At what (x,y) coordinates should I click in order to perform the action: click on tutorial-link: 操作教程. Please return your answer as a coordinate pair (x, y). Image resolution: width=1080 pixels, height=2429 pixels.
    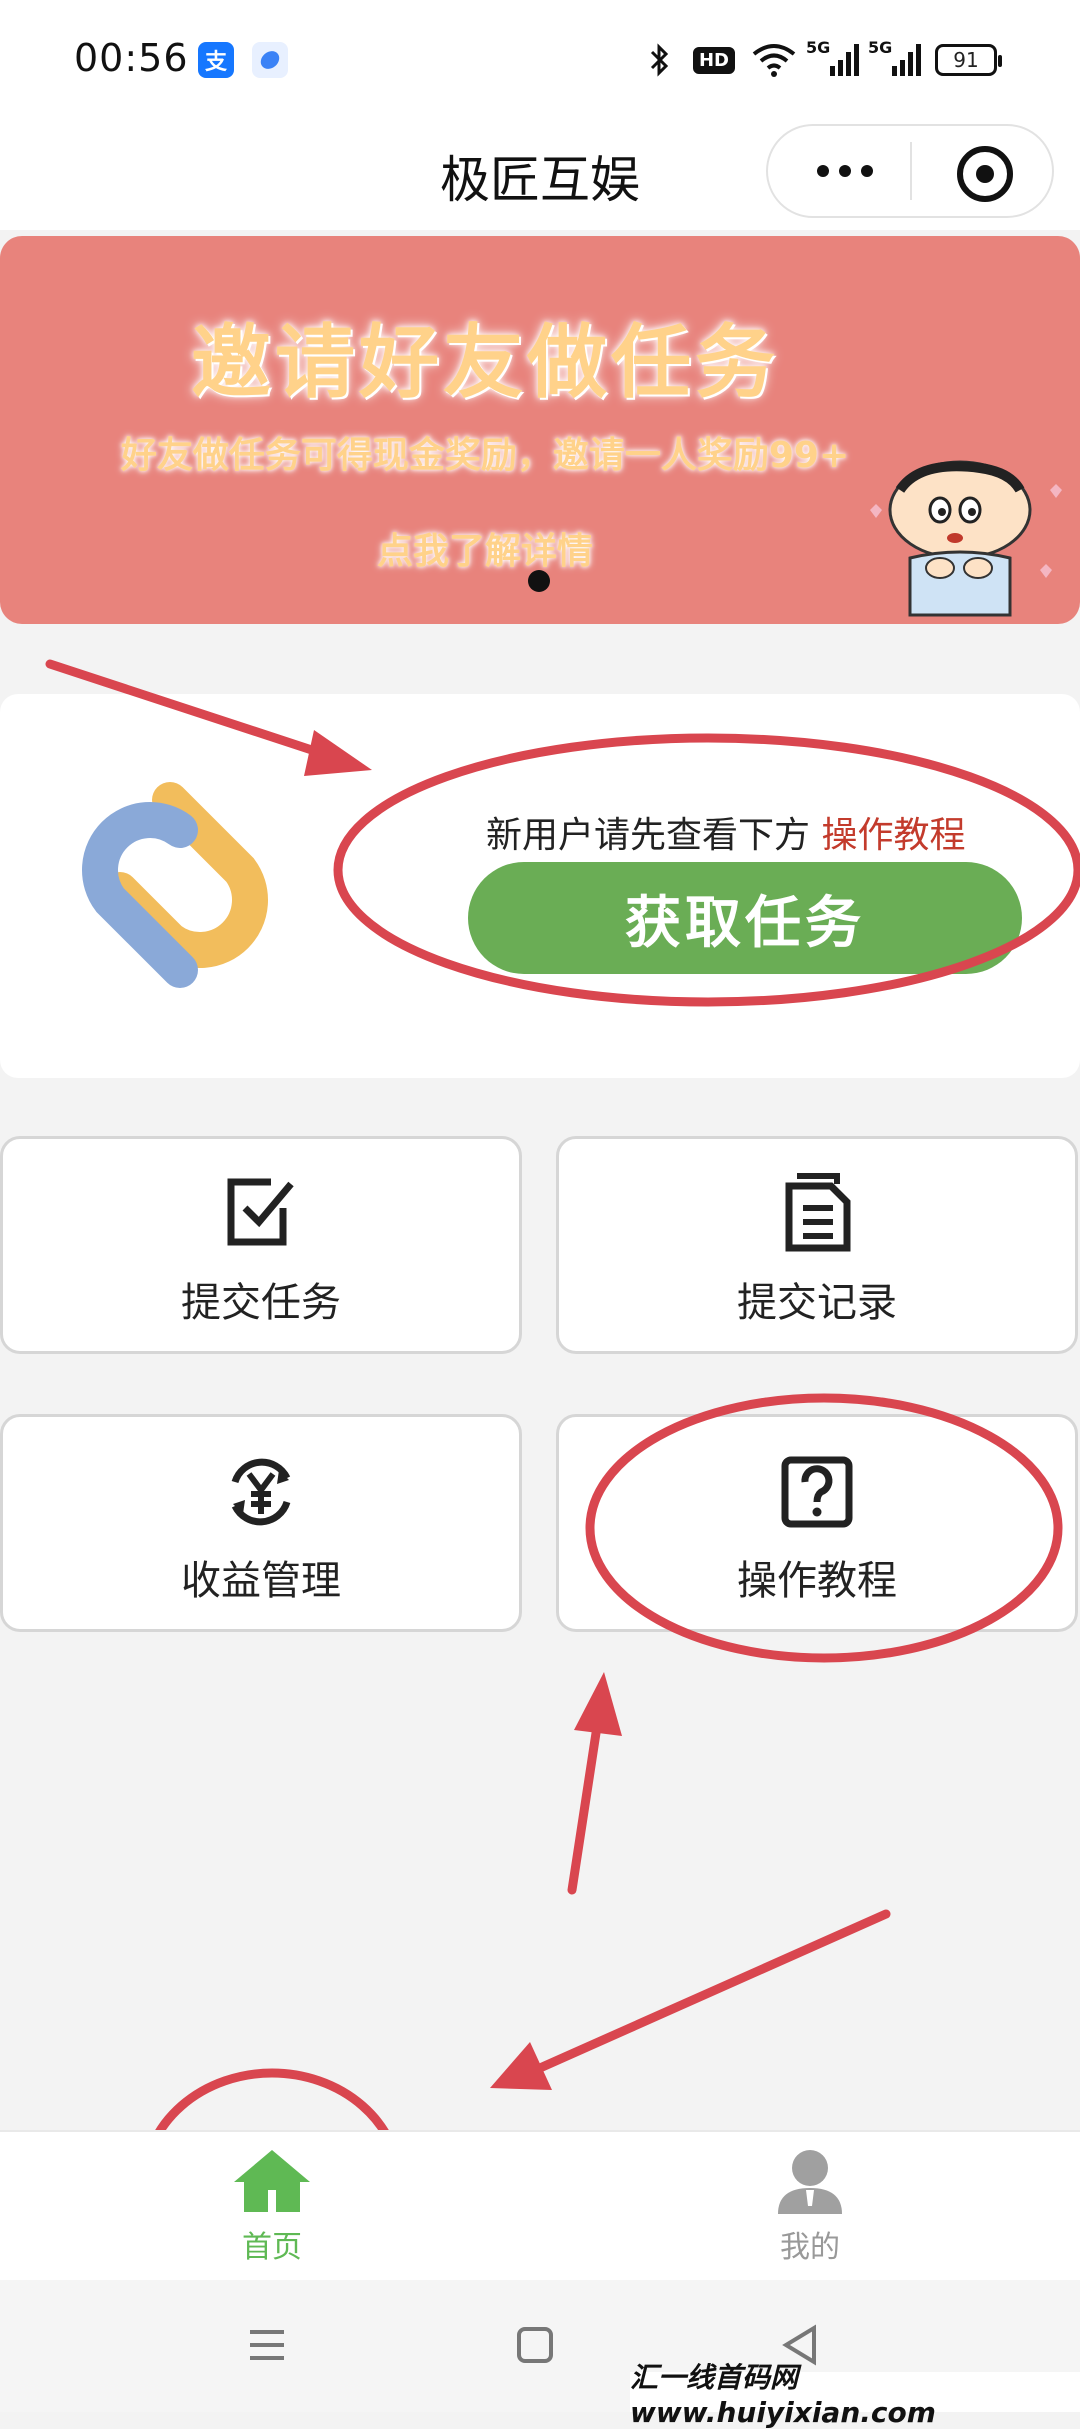
    Looking at the image, I should click on (893, 835).